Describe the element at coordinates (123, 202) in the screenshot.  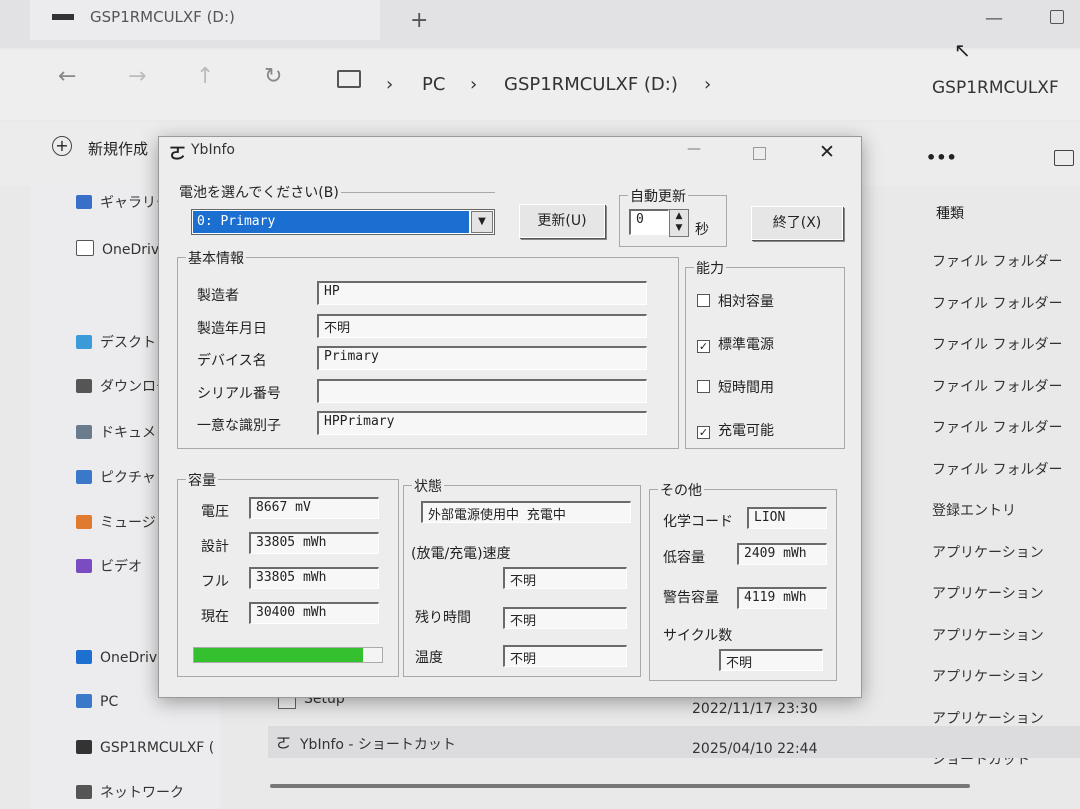
I see `sidebar-item: ギャラリー` at that location.